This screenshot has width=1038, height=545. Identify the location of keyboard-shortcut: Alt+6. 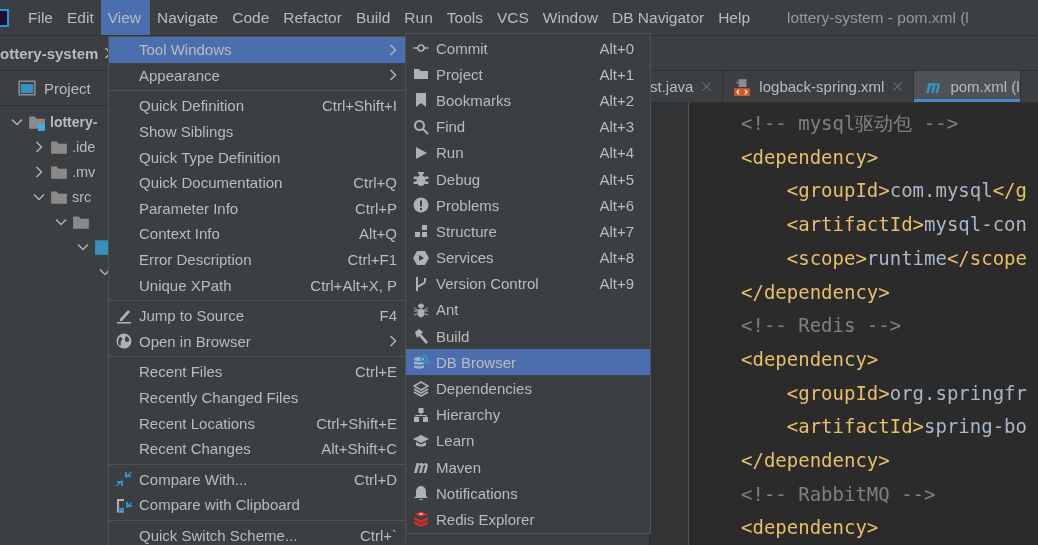
(616, 205).